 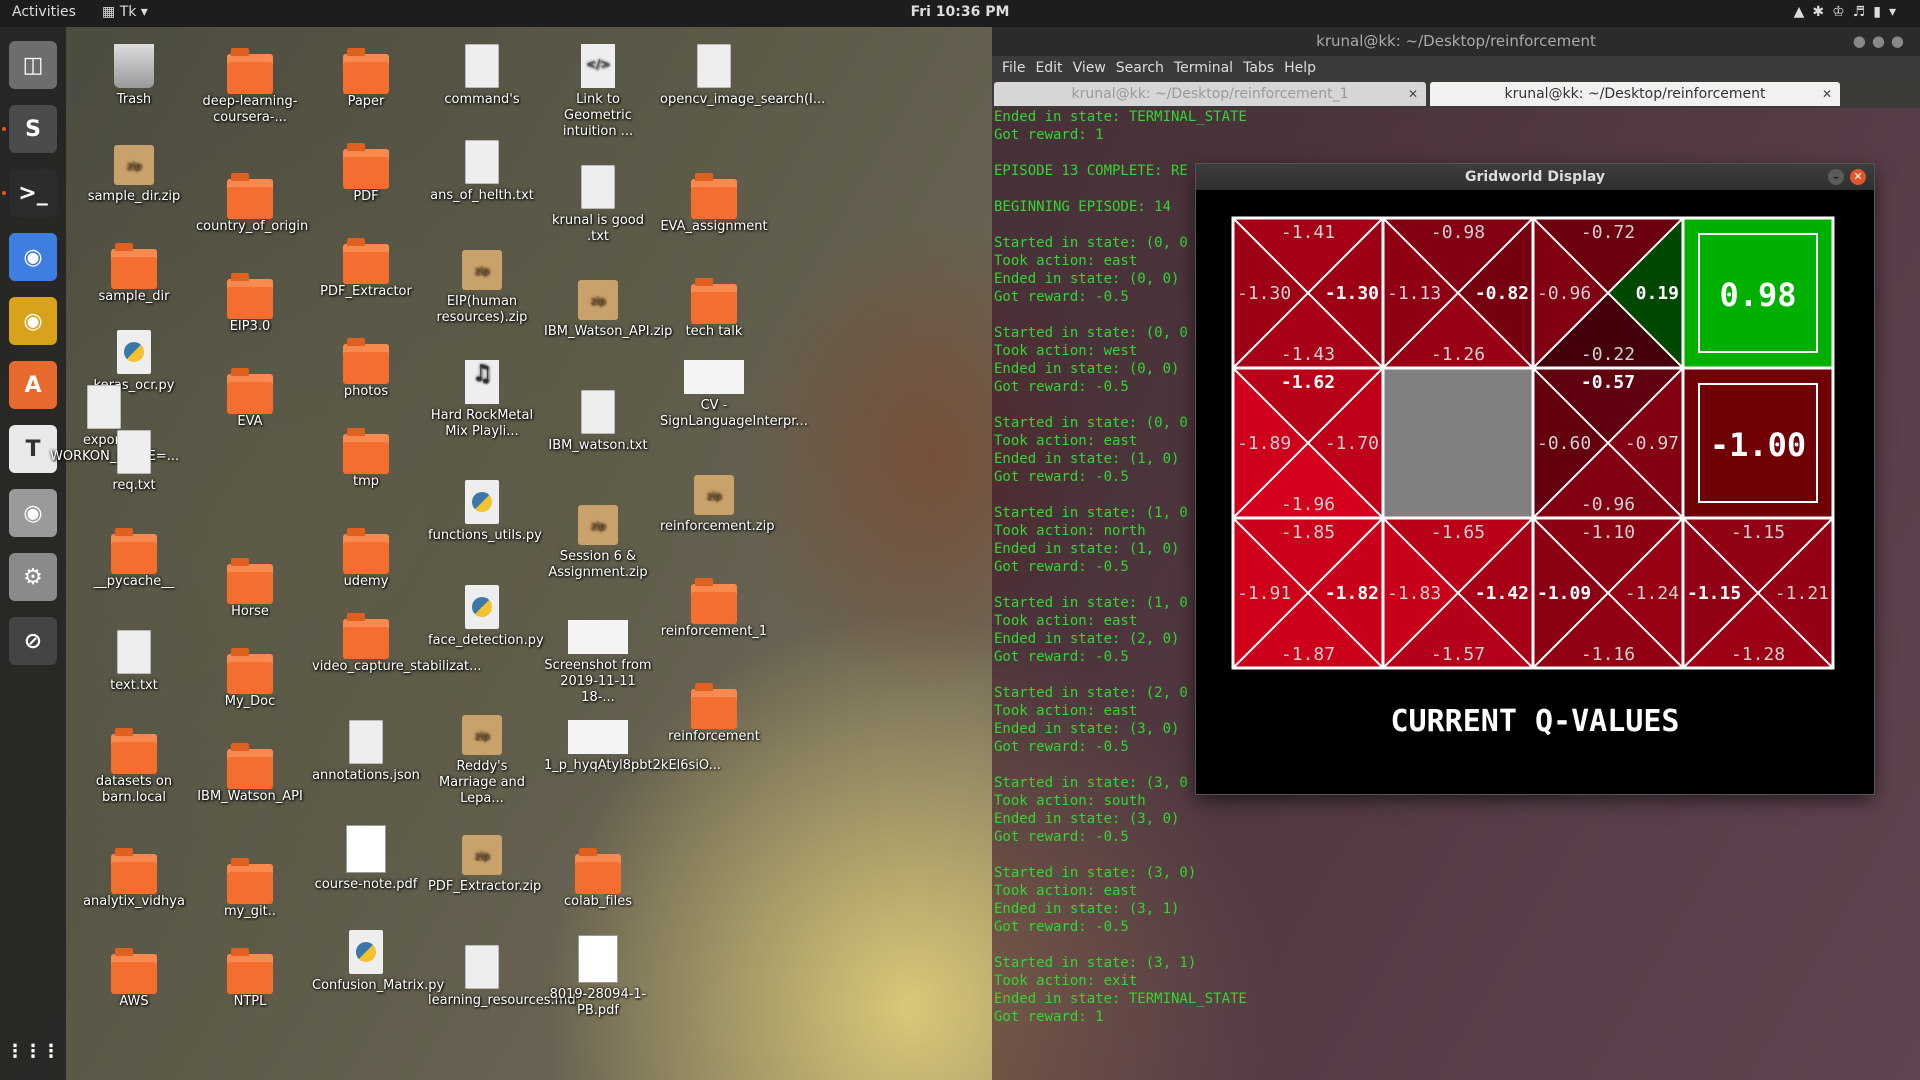 I want to click on q-value-east: -1.24, so click(x=1652, y=593).